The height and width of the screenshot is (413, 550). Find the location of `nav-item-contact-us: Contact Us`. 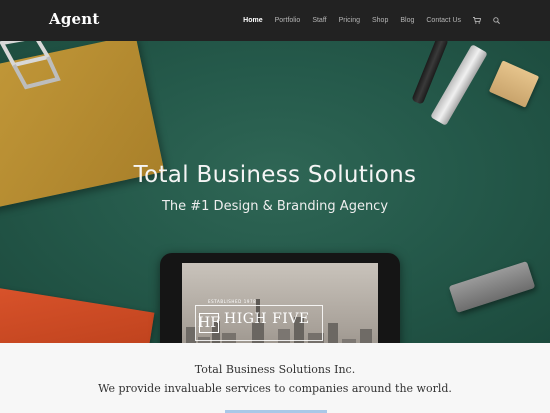

nav-item-contact-us: Contact Us is located at coordinates (443, 20).